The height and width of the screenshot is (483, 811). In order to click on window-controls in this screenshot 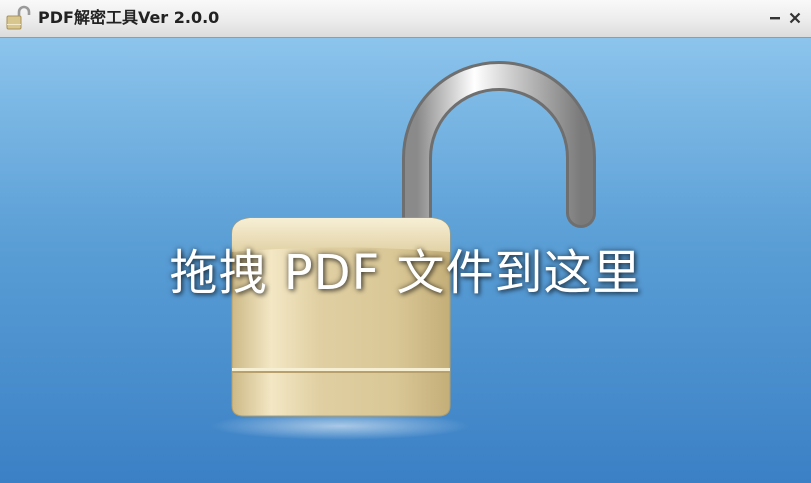, I will do `click(785, 18)`.